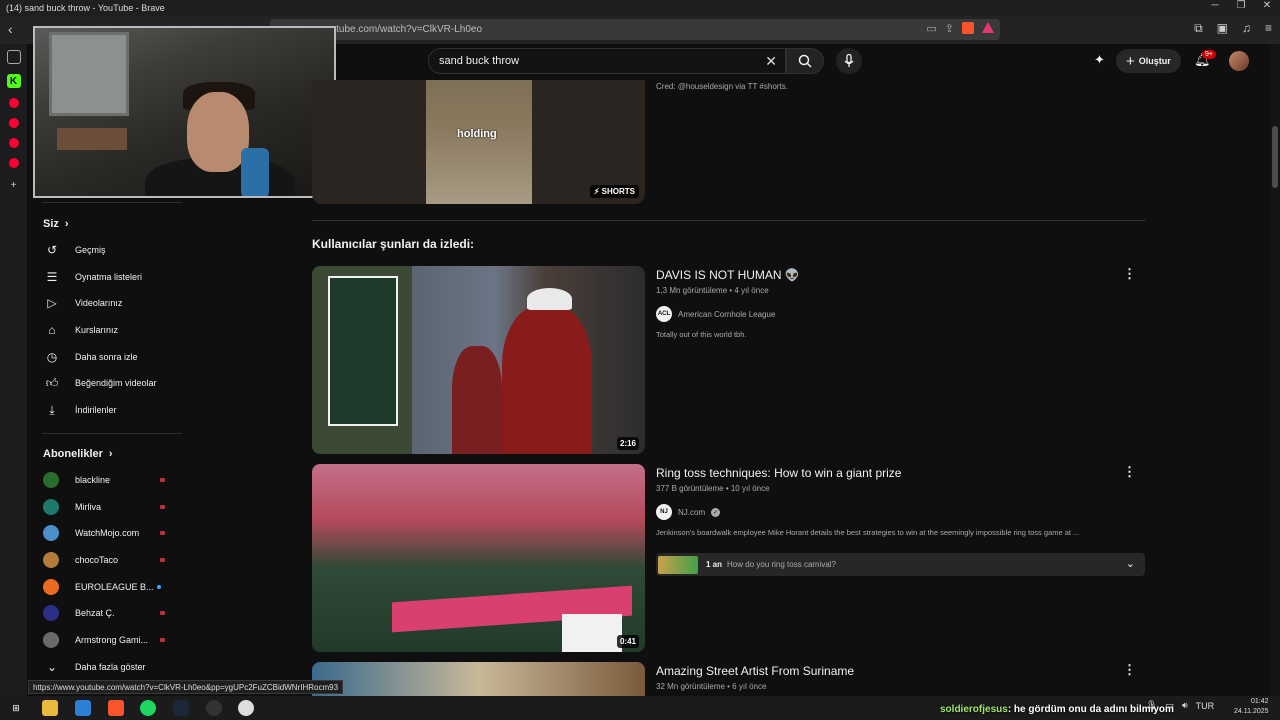 The image size is (1280, 720). What do you see at coordinates (52, 382) in the screenshot?
I see `like-icon: 👍︎` at bounding box center [52, 382].